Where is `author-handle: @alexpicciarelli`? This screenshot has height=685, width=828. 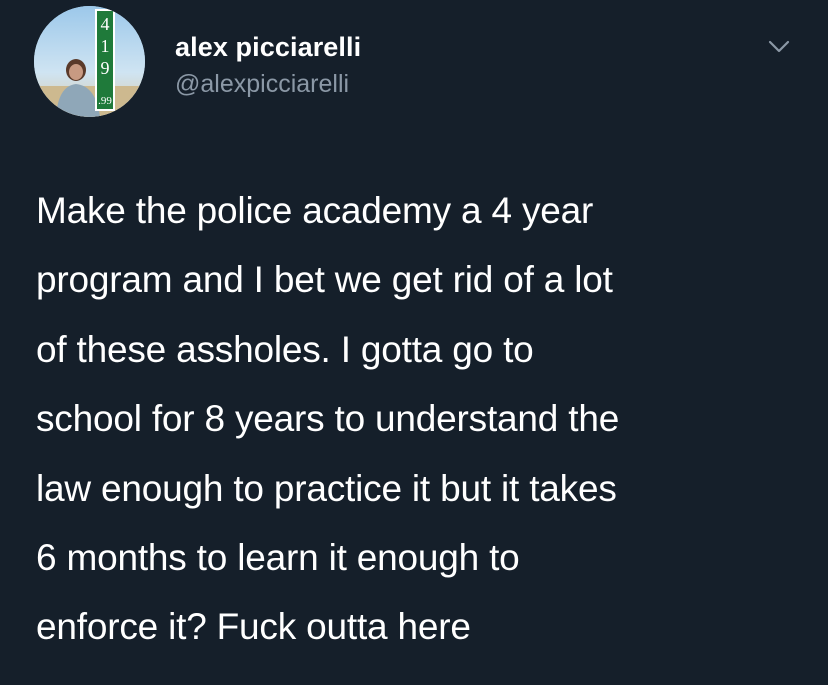 author-handle: @alexpicciarelli is located at coordinates (262, 84).